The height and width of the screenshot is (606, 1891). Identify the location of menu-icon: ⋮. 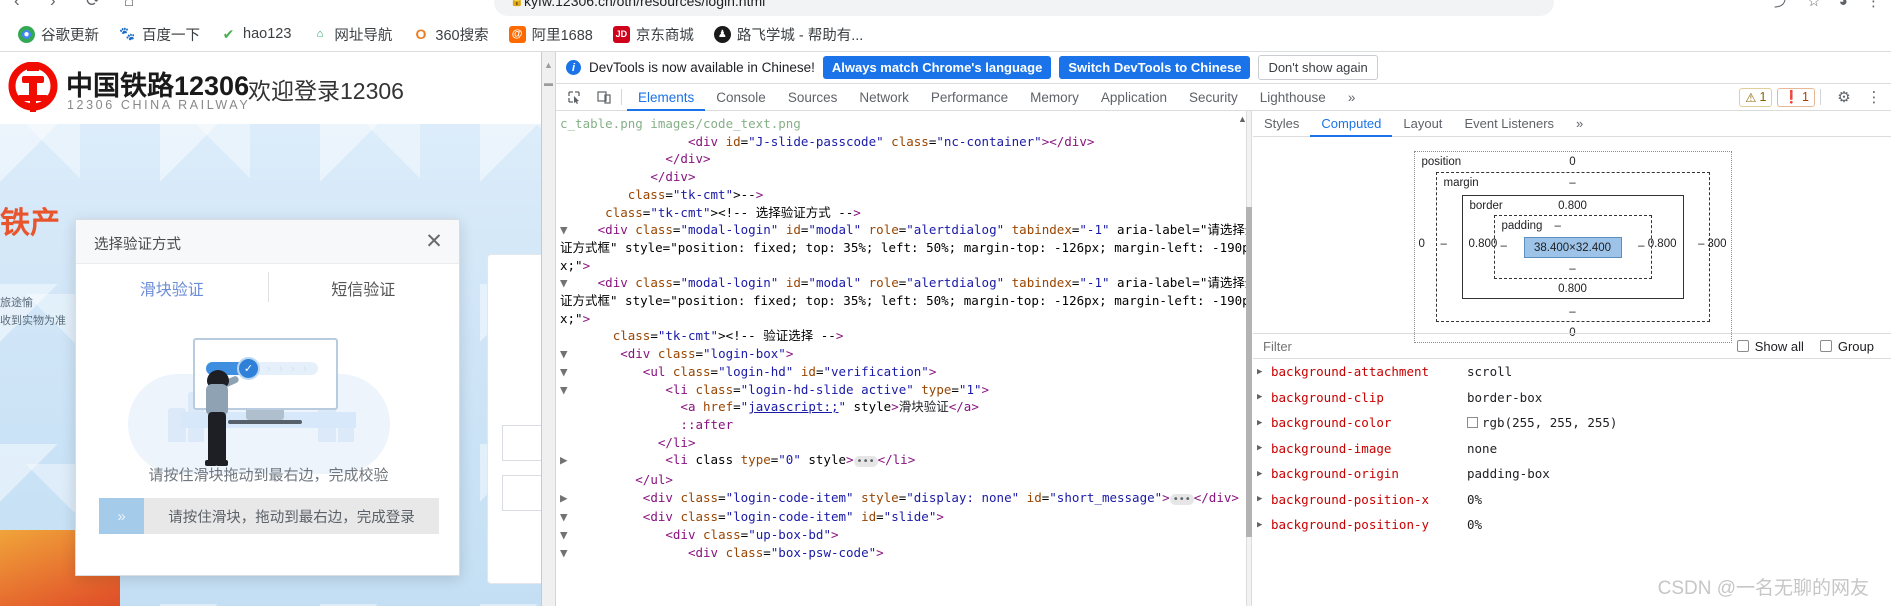
(1873, 5).